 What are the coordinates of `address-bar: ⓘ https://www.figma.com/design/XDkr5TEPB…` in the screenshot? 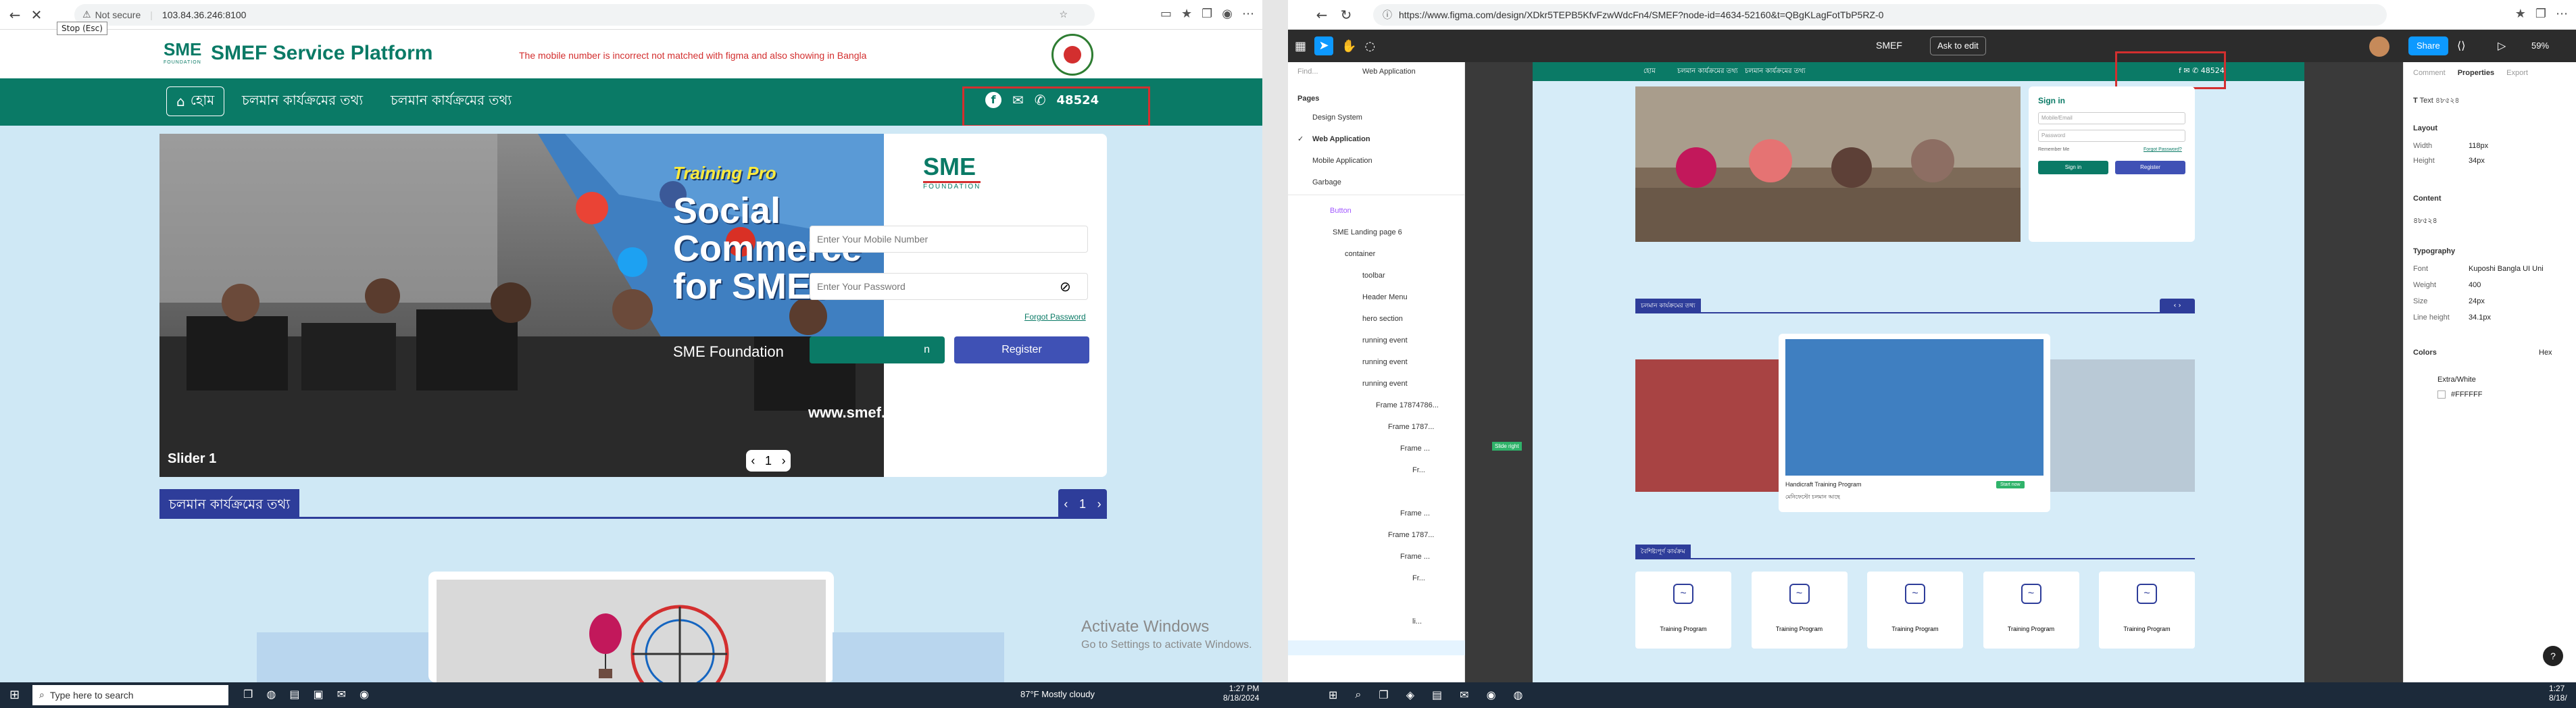 It's located at (1880, 15).